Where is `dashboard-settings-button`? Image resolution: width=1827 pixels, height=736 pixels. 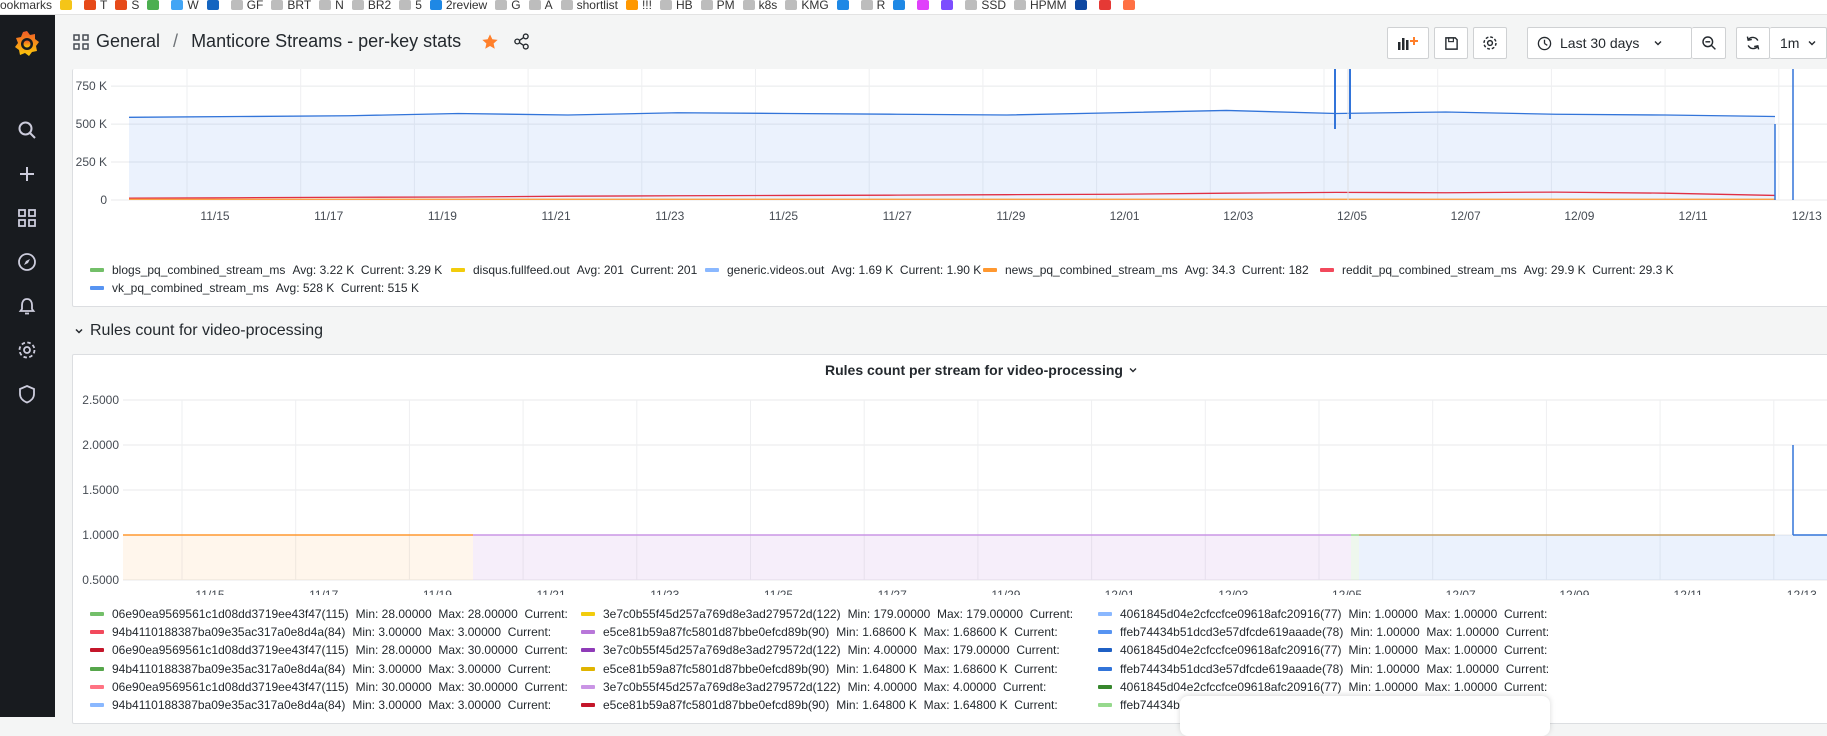 dashboard-settings-button is located at coordinates (1490, 43).